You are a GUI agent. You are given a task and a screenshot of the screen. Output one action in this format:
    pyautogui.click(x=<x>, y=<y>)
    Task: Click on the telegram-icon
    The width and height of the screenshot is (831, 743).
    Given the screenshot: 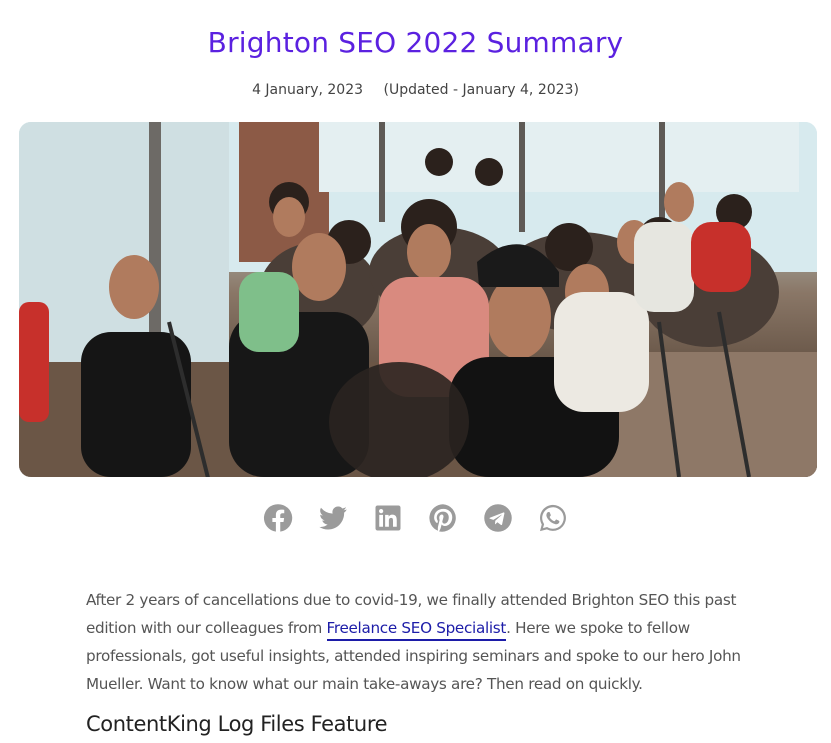 What is the action you would take?
    pyautogui.click(x=498, y=518)
    